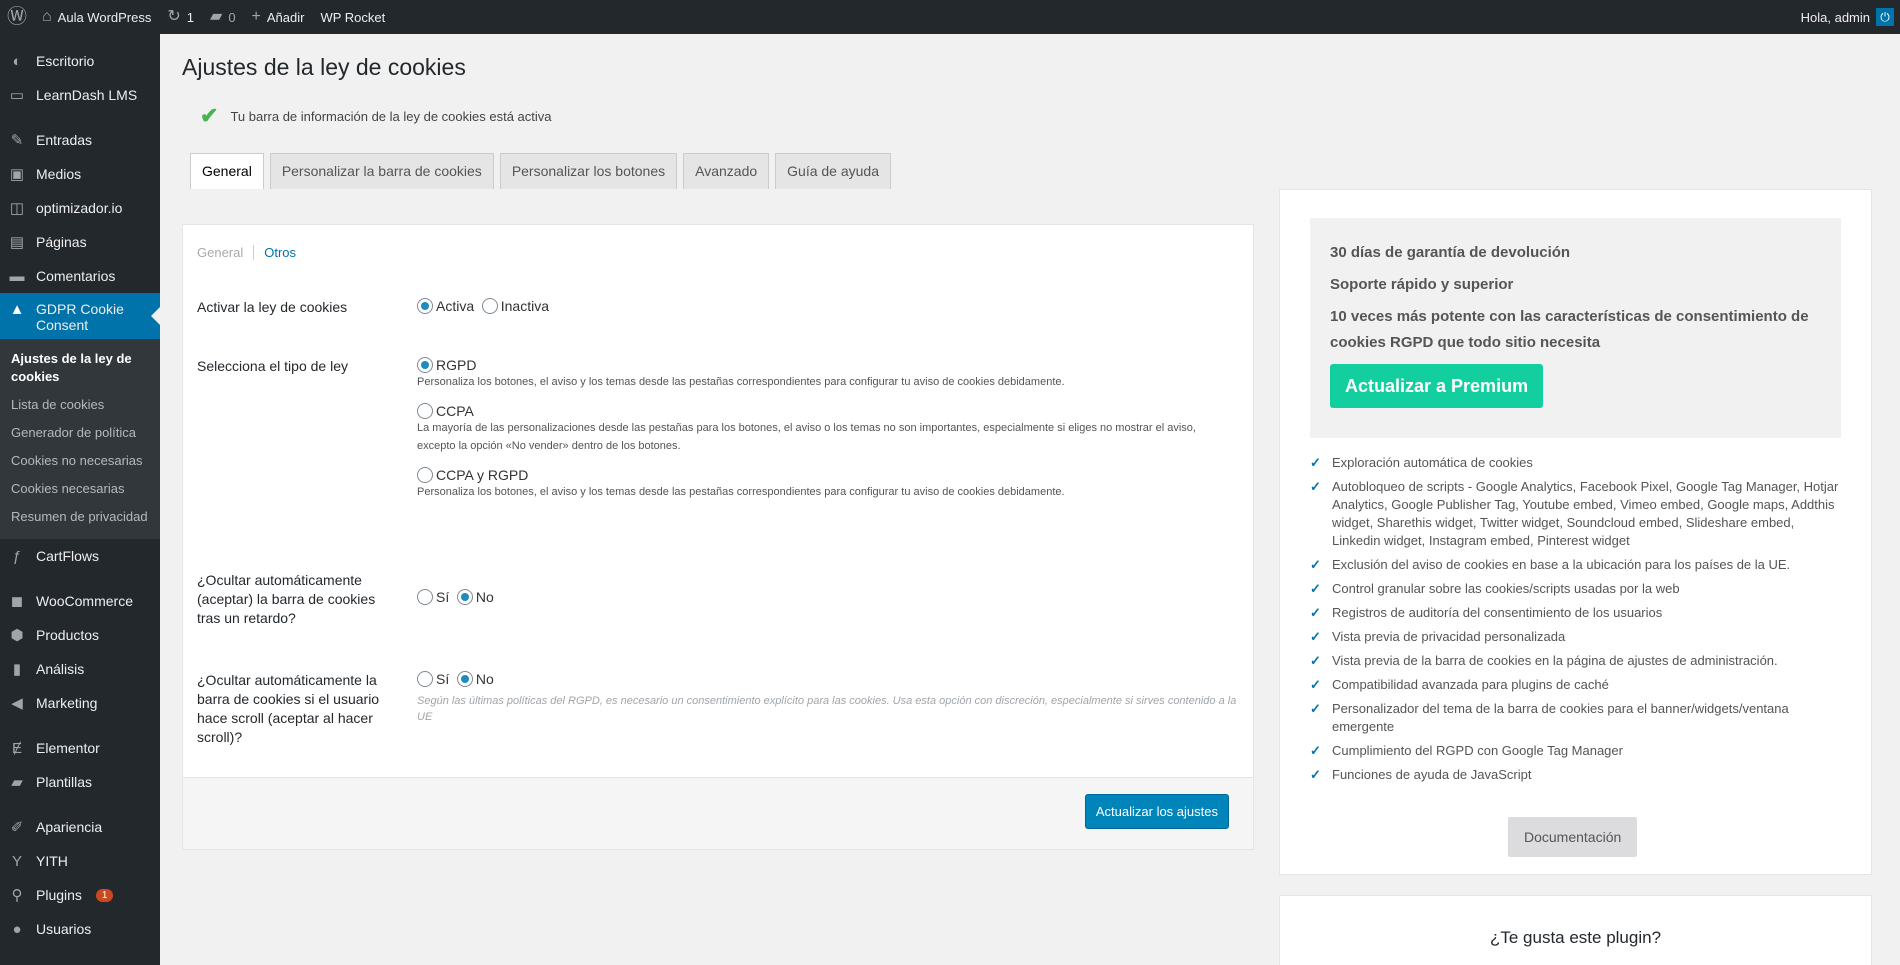 This screenshot has width=1900, height=965. I want to click on sidebar-item-plugins: ⚲ Plugins 1, so click(80, 895).